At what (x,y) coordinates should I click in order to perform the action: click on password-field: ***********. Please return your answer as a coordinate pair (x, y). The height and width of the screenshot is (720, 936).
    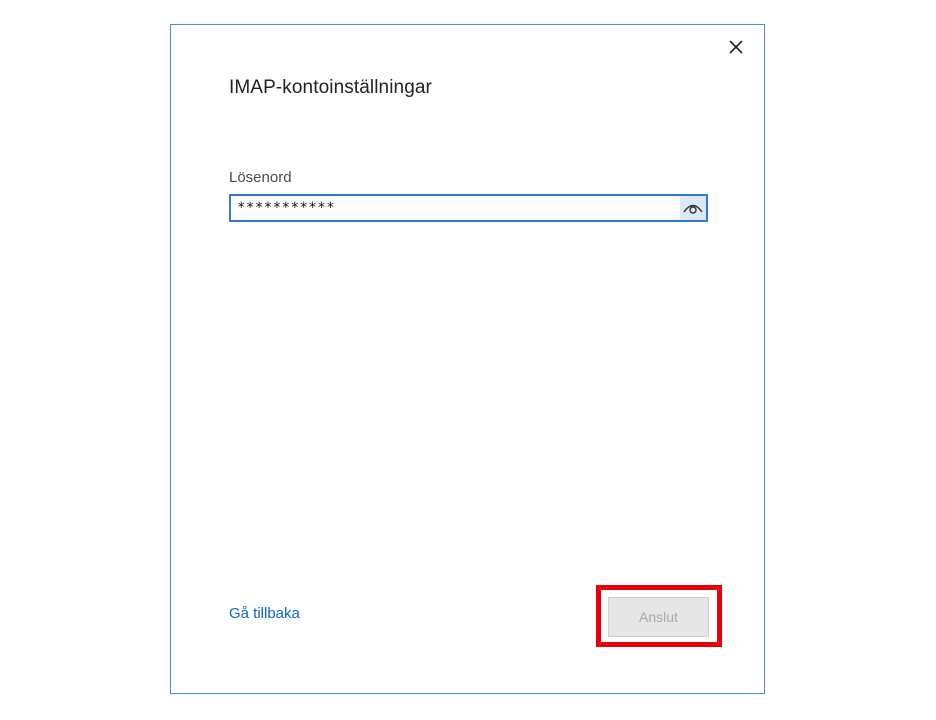
    Looking at the image, I should click on (468, 208).